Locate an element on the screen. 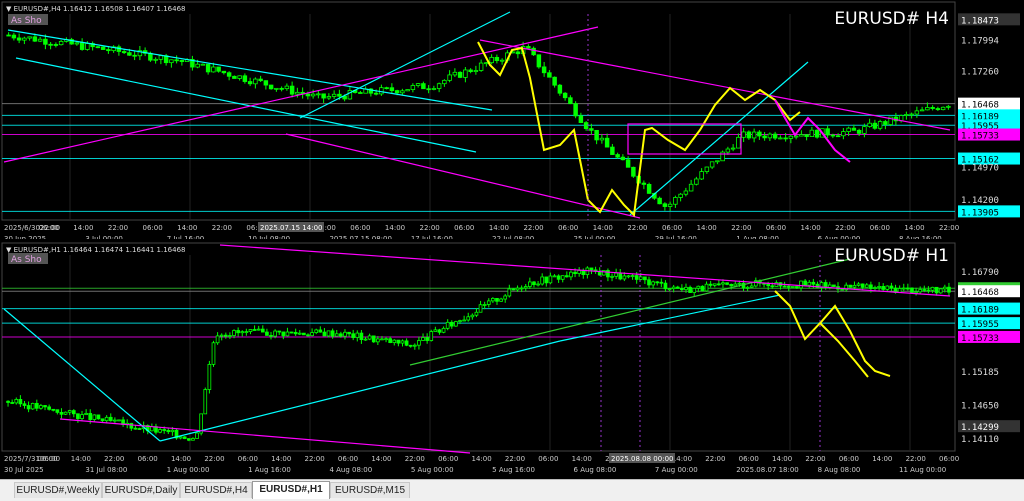 This screenshot has height=501, width=1024. tab-h4: EURUSD#,H4 is located at coordinates (216, 490).